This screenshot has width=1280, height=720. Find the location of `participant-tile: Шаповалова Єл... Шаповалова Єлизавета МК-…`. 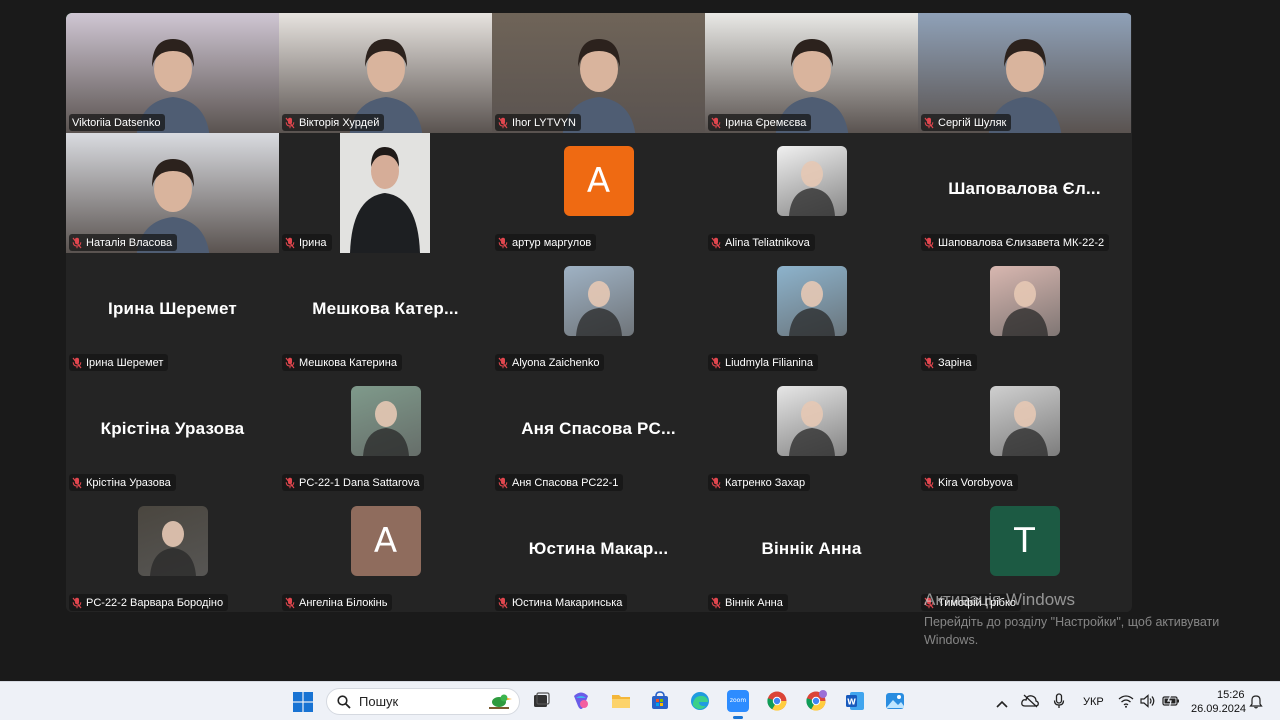

participant-tile: Шаповалова Єл... Шаповалова Єлизавета МК-… is located at coordinates (1024, 193).